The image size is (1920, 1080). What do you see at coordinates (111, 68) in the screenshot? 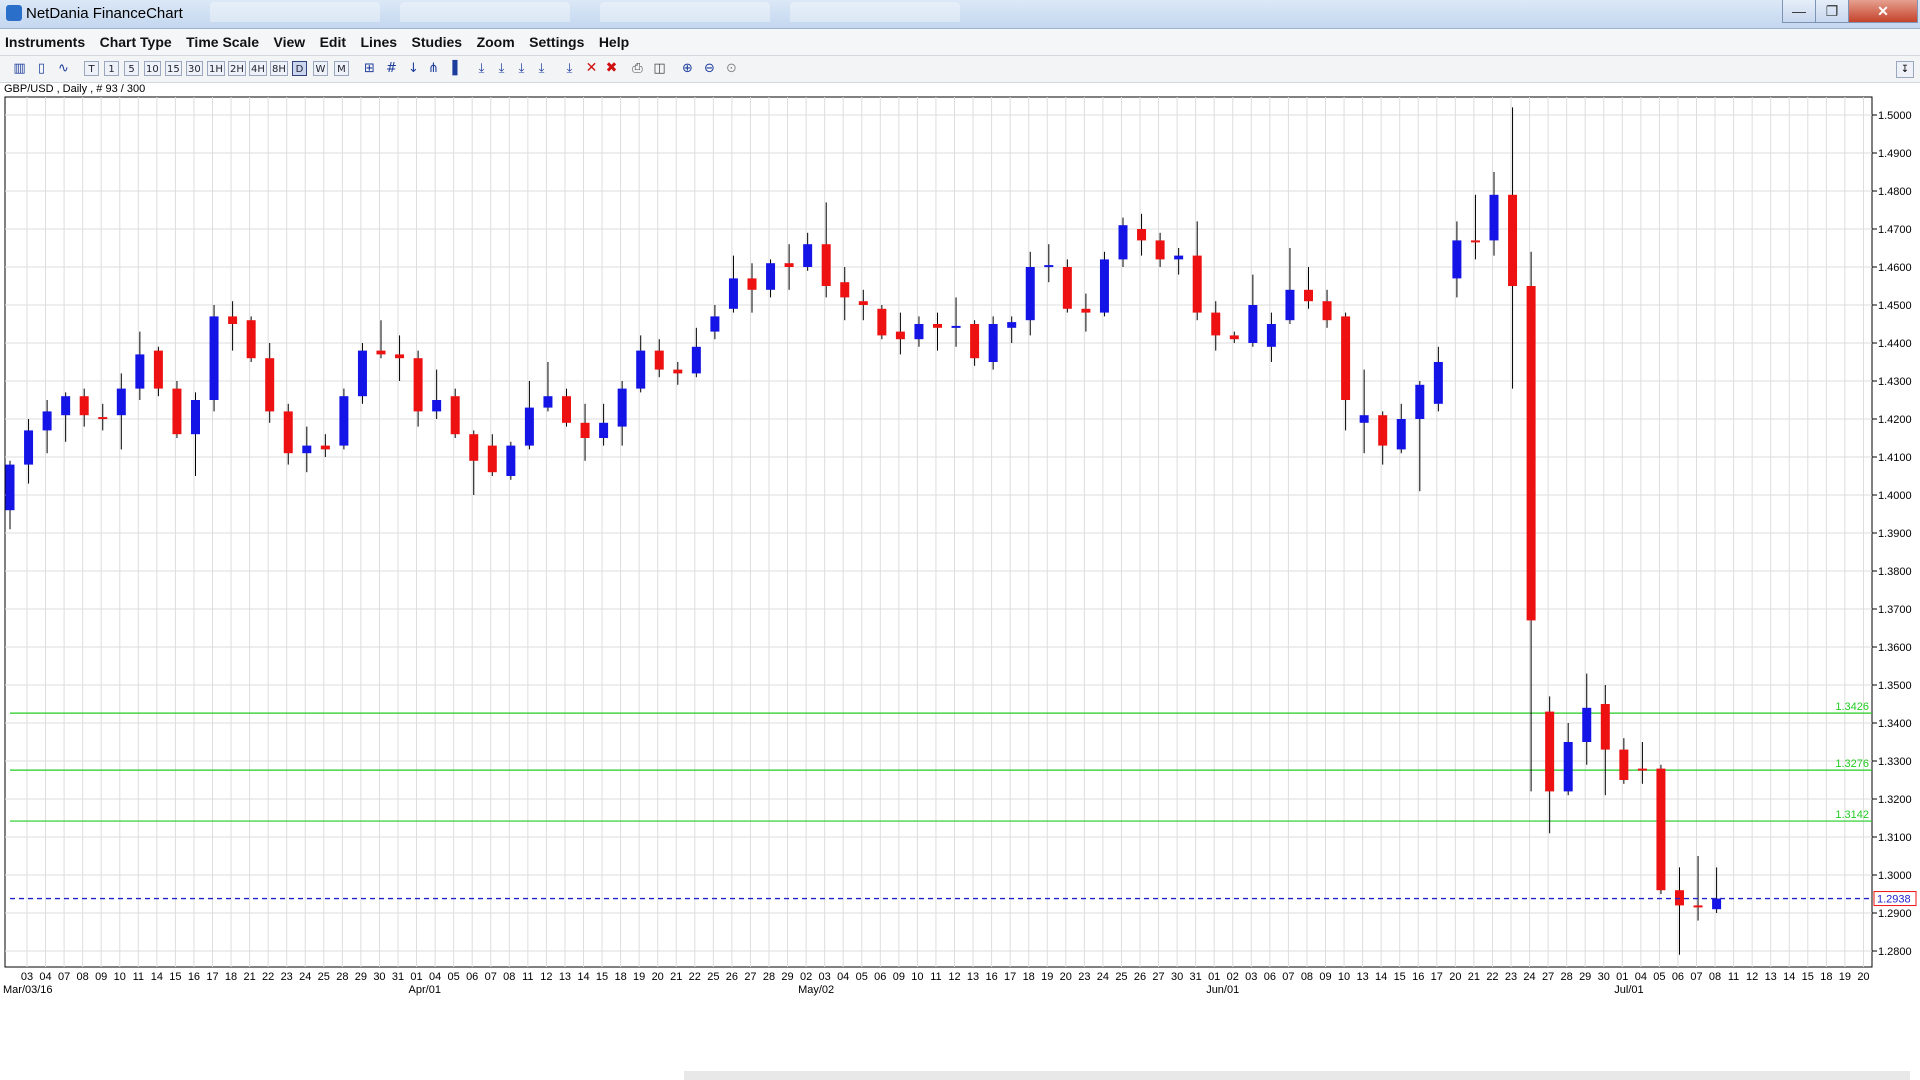
I see `timeframe-1m-button: 1` at bounding box center [111, 68].